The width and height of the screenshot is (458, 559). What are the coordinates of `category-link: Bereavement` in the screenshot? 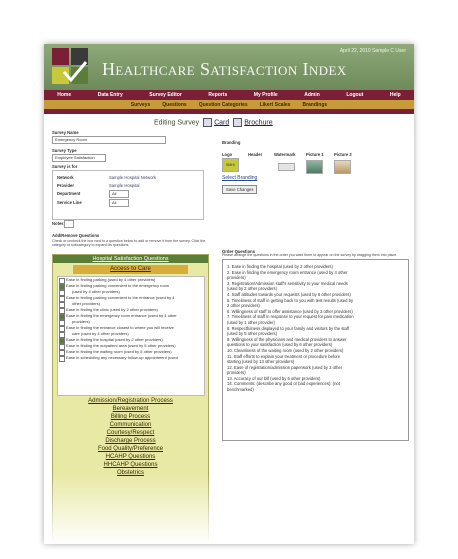 It's located at (130, 409).